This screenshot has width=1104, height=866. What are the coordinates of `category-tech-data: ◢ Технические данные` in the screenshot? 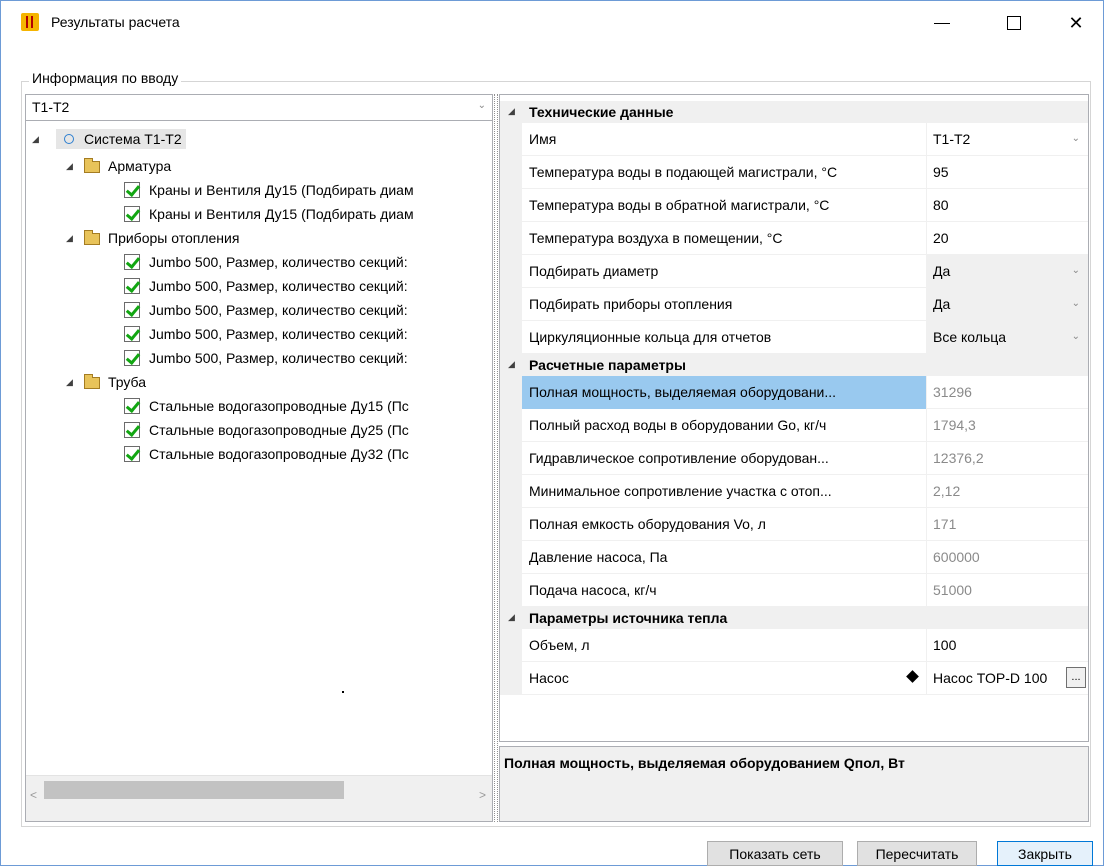 It's located at (794, 112).